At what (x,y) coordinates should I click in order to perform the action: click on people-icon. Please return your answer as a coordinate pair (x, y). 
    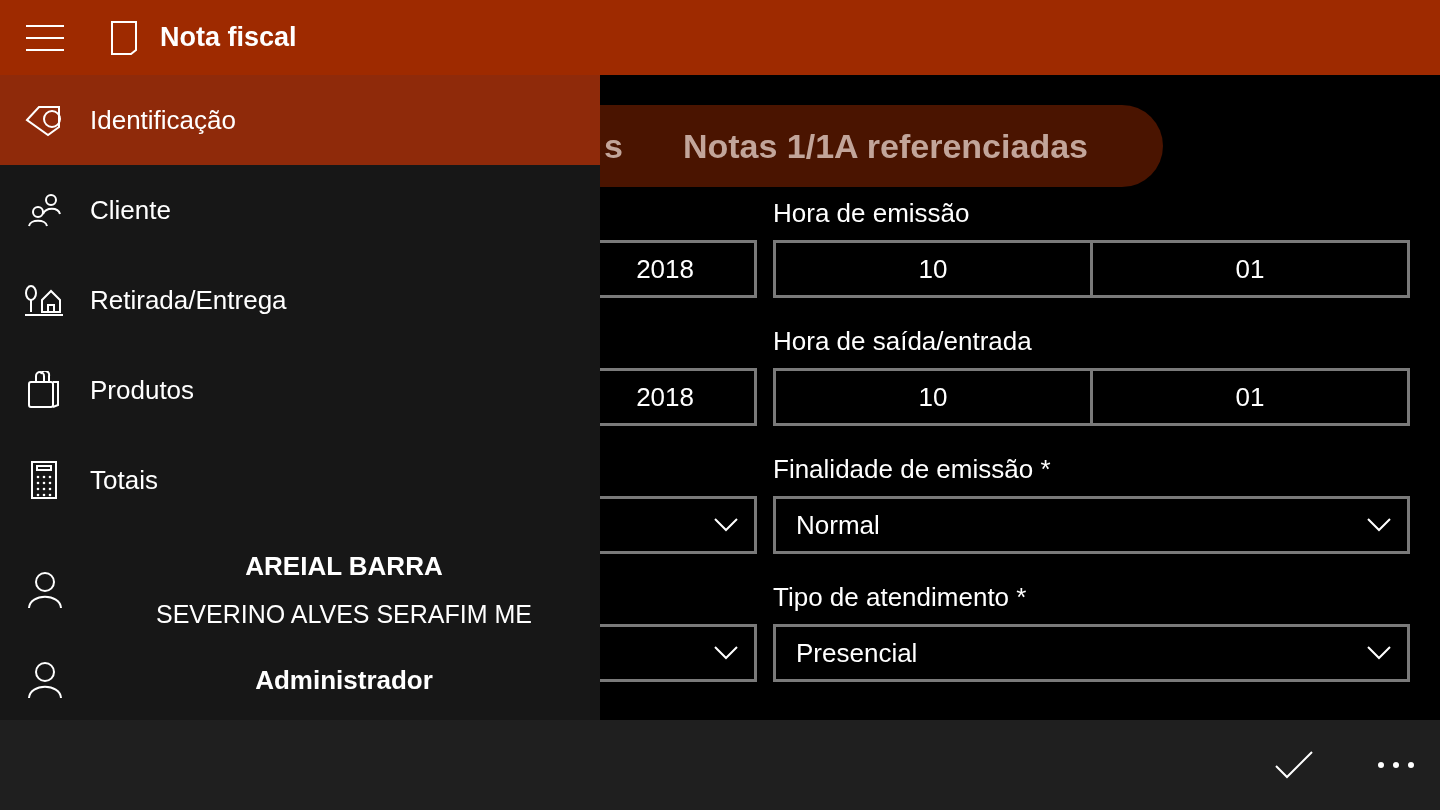
    Looking at the image, I should click on (44, 210).